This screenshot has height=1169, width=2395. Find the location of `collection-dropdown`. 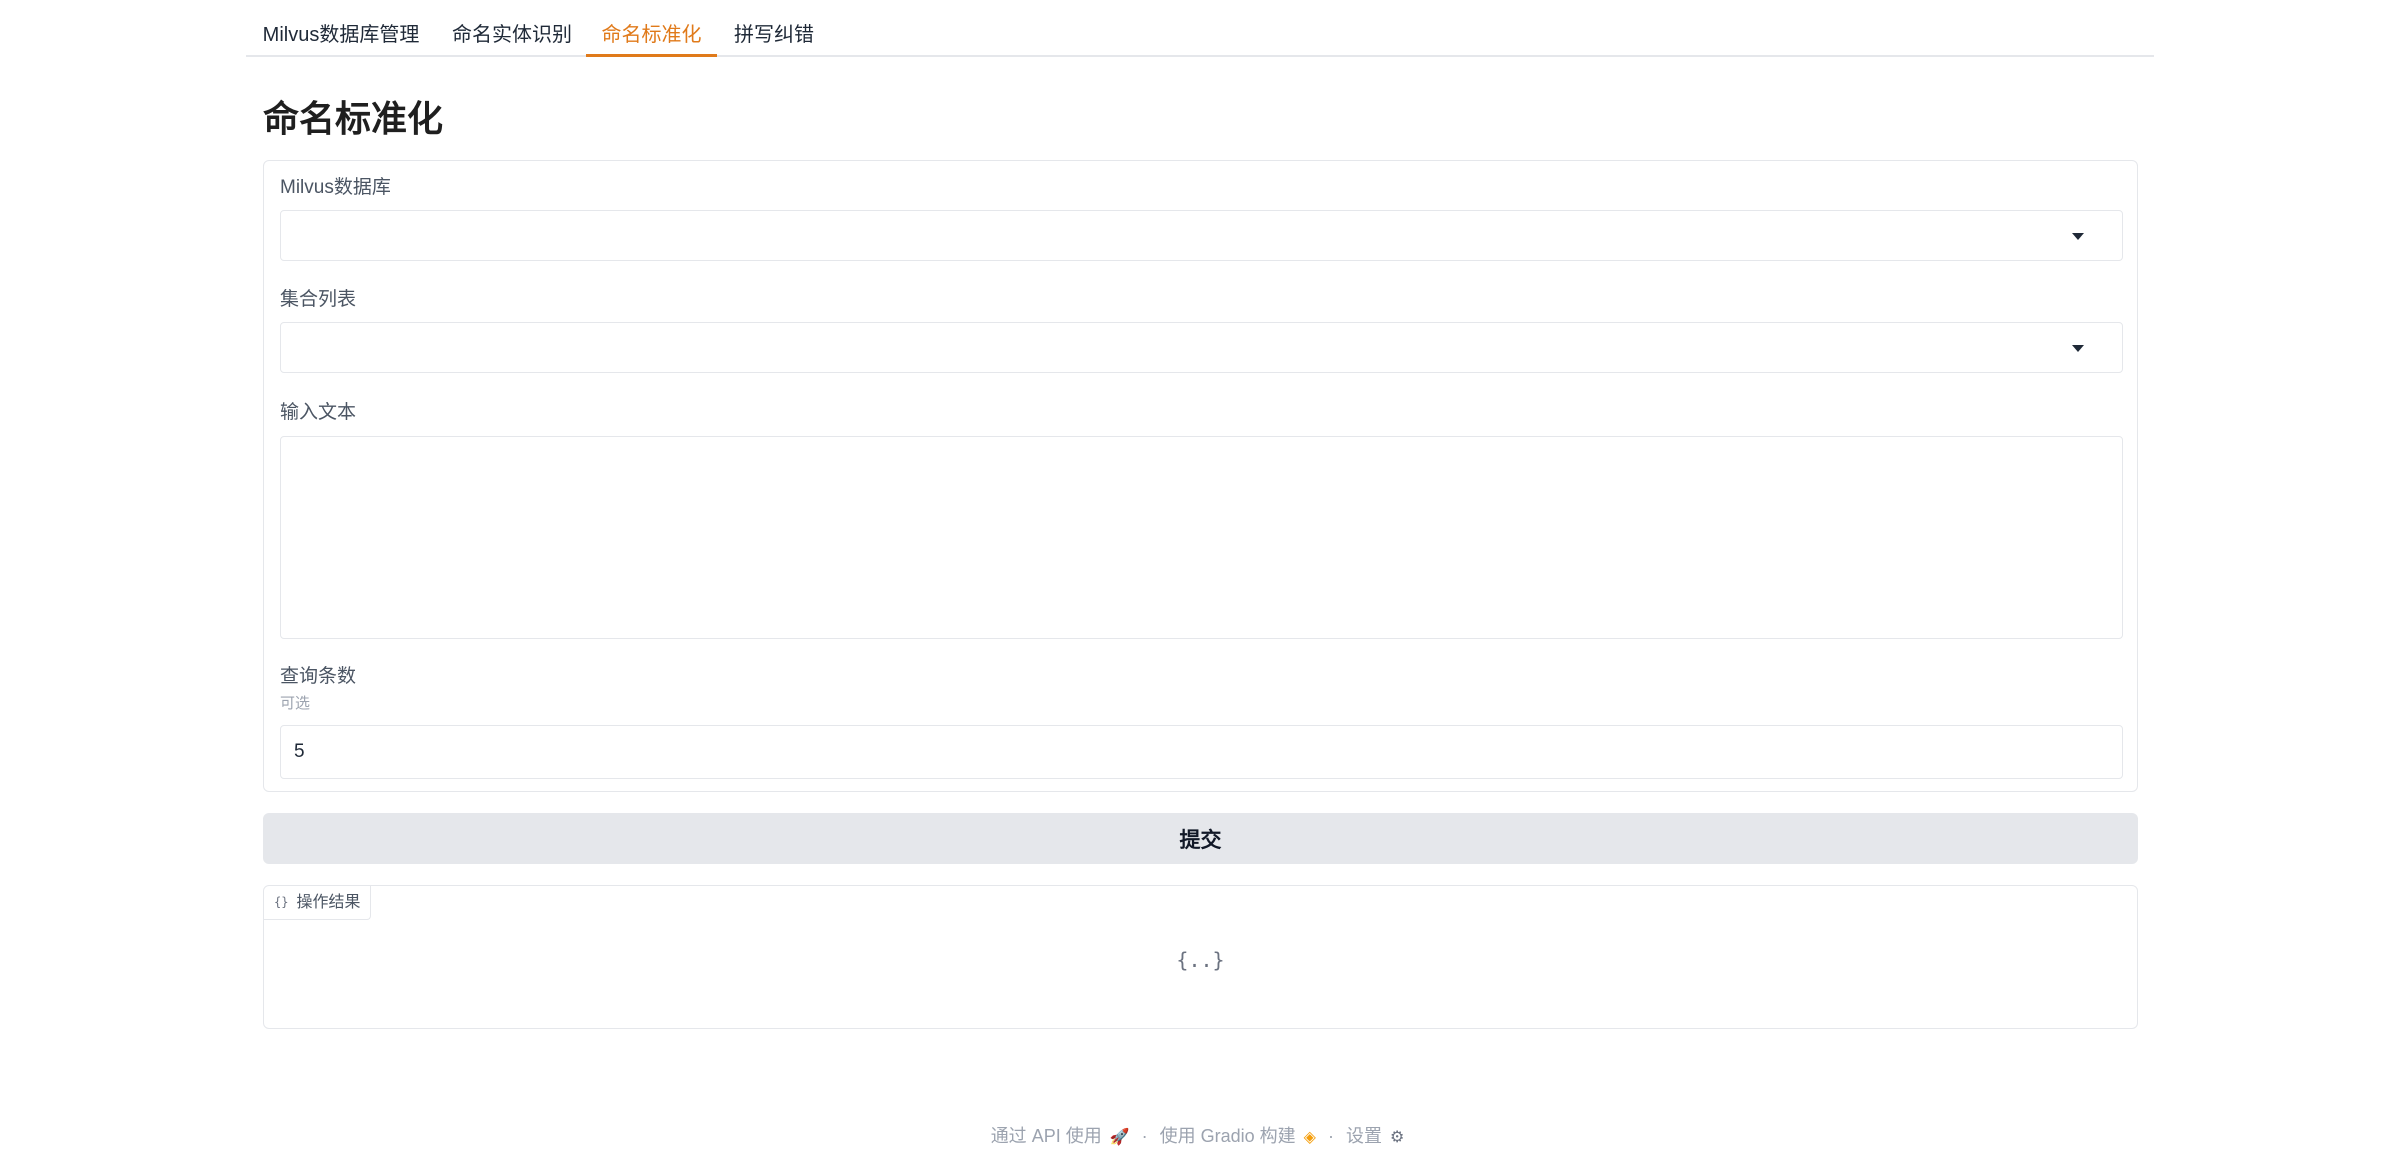

collection-dropdown is located at coordinates (1201, 347).